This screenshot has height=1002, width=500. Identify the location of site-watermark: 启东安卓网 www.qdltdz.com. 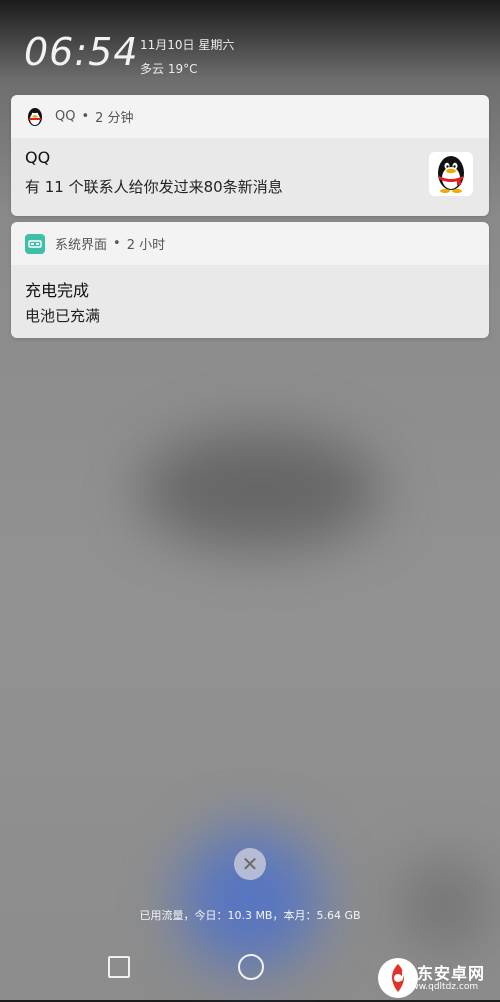
(430, 979).